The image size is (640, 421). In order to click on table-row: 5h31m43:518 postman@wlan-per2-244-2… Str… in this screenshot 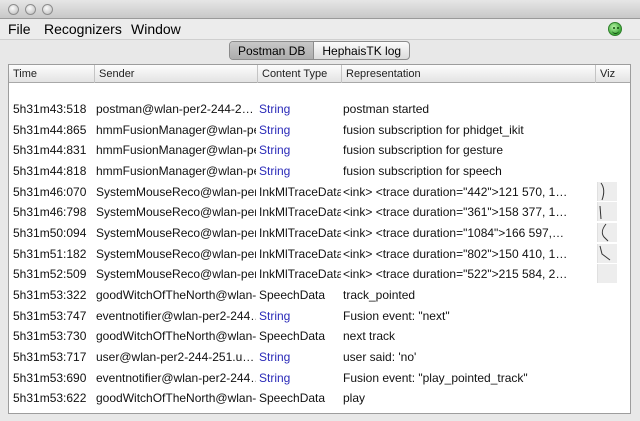, I will do `click(319, 108)`.